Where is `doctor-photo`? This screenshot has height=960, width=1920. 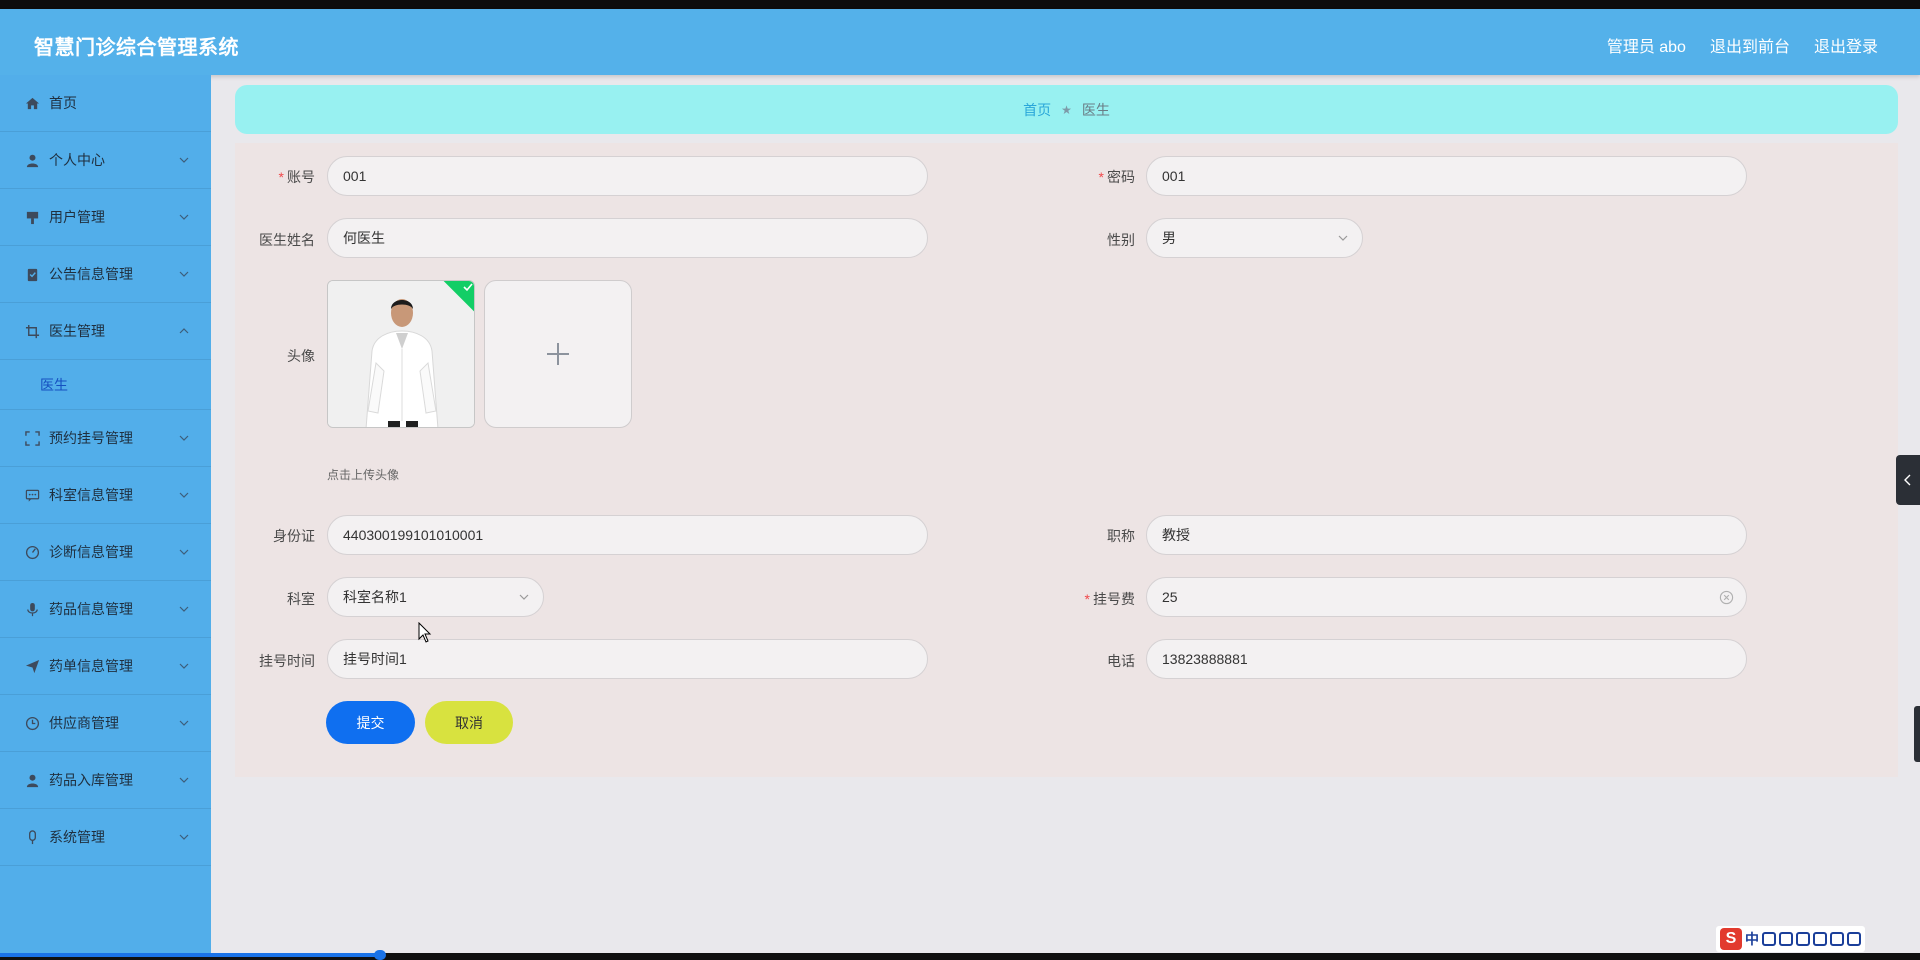 doctor-photo is located at coordinates (401, 354).